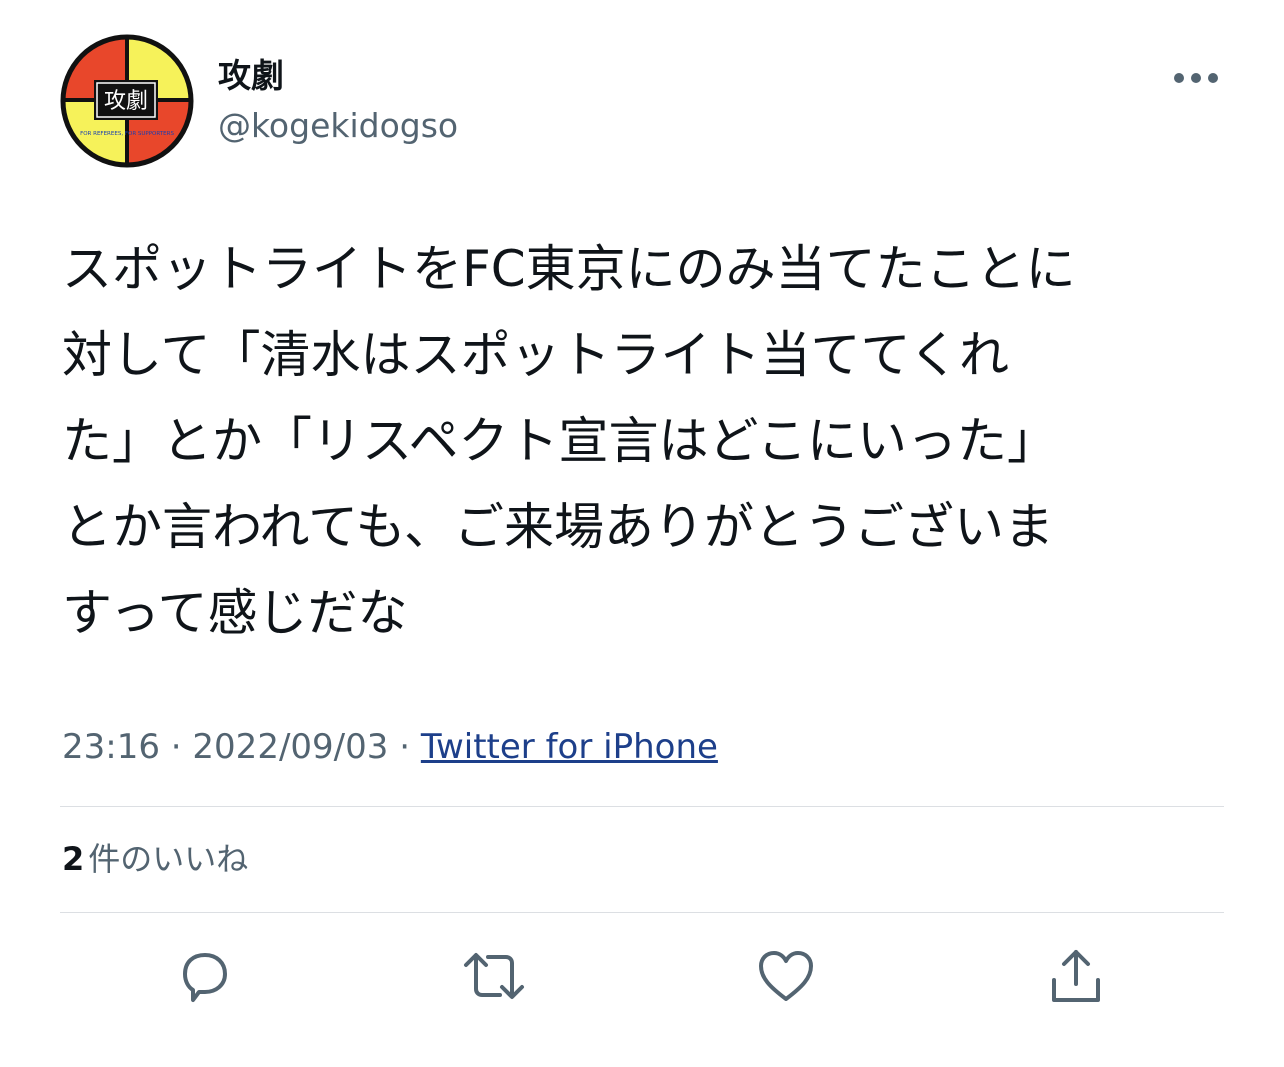 The width and height of the screenshot is (1284, 1067). I want to click on share-icon, so click(1076, 976).